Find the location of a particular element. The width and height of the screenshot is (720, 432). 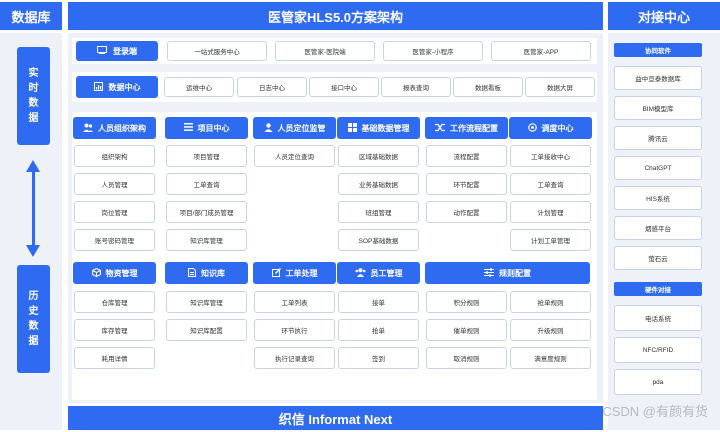

hardware-item-1: NFC/RFID is located at coordinates (658, 350).